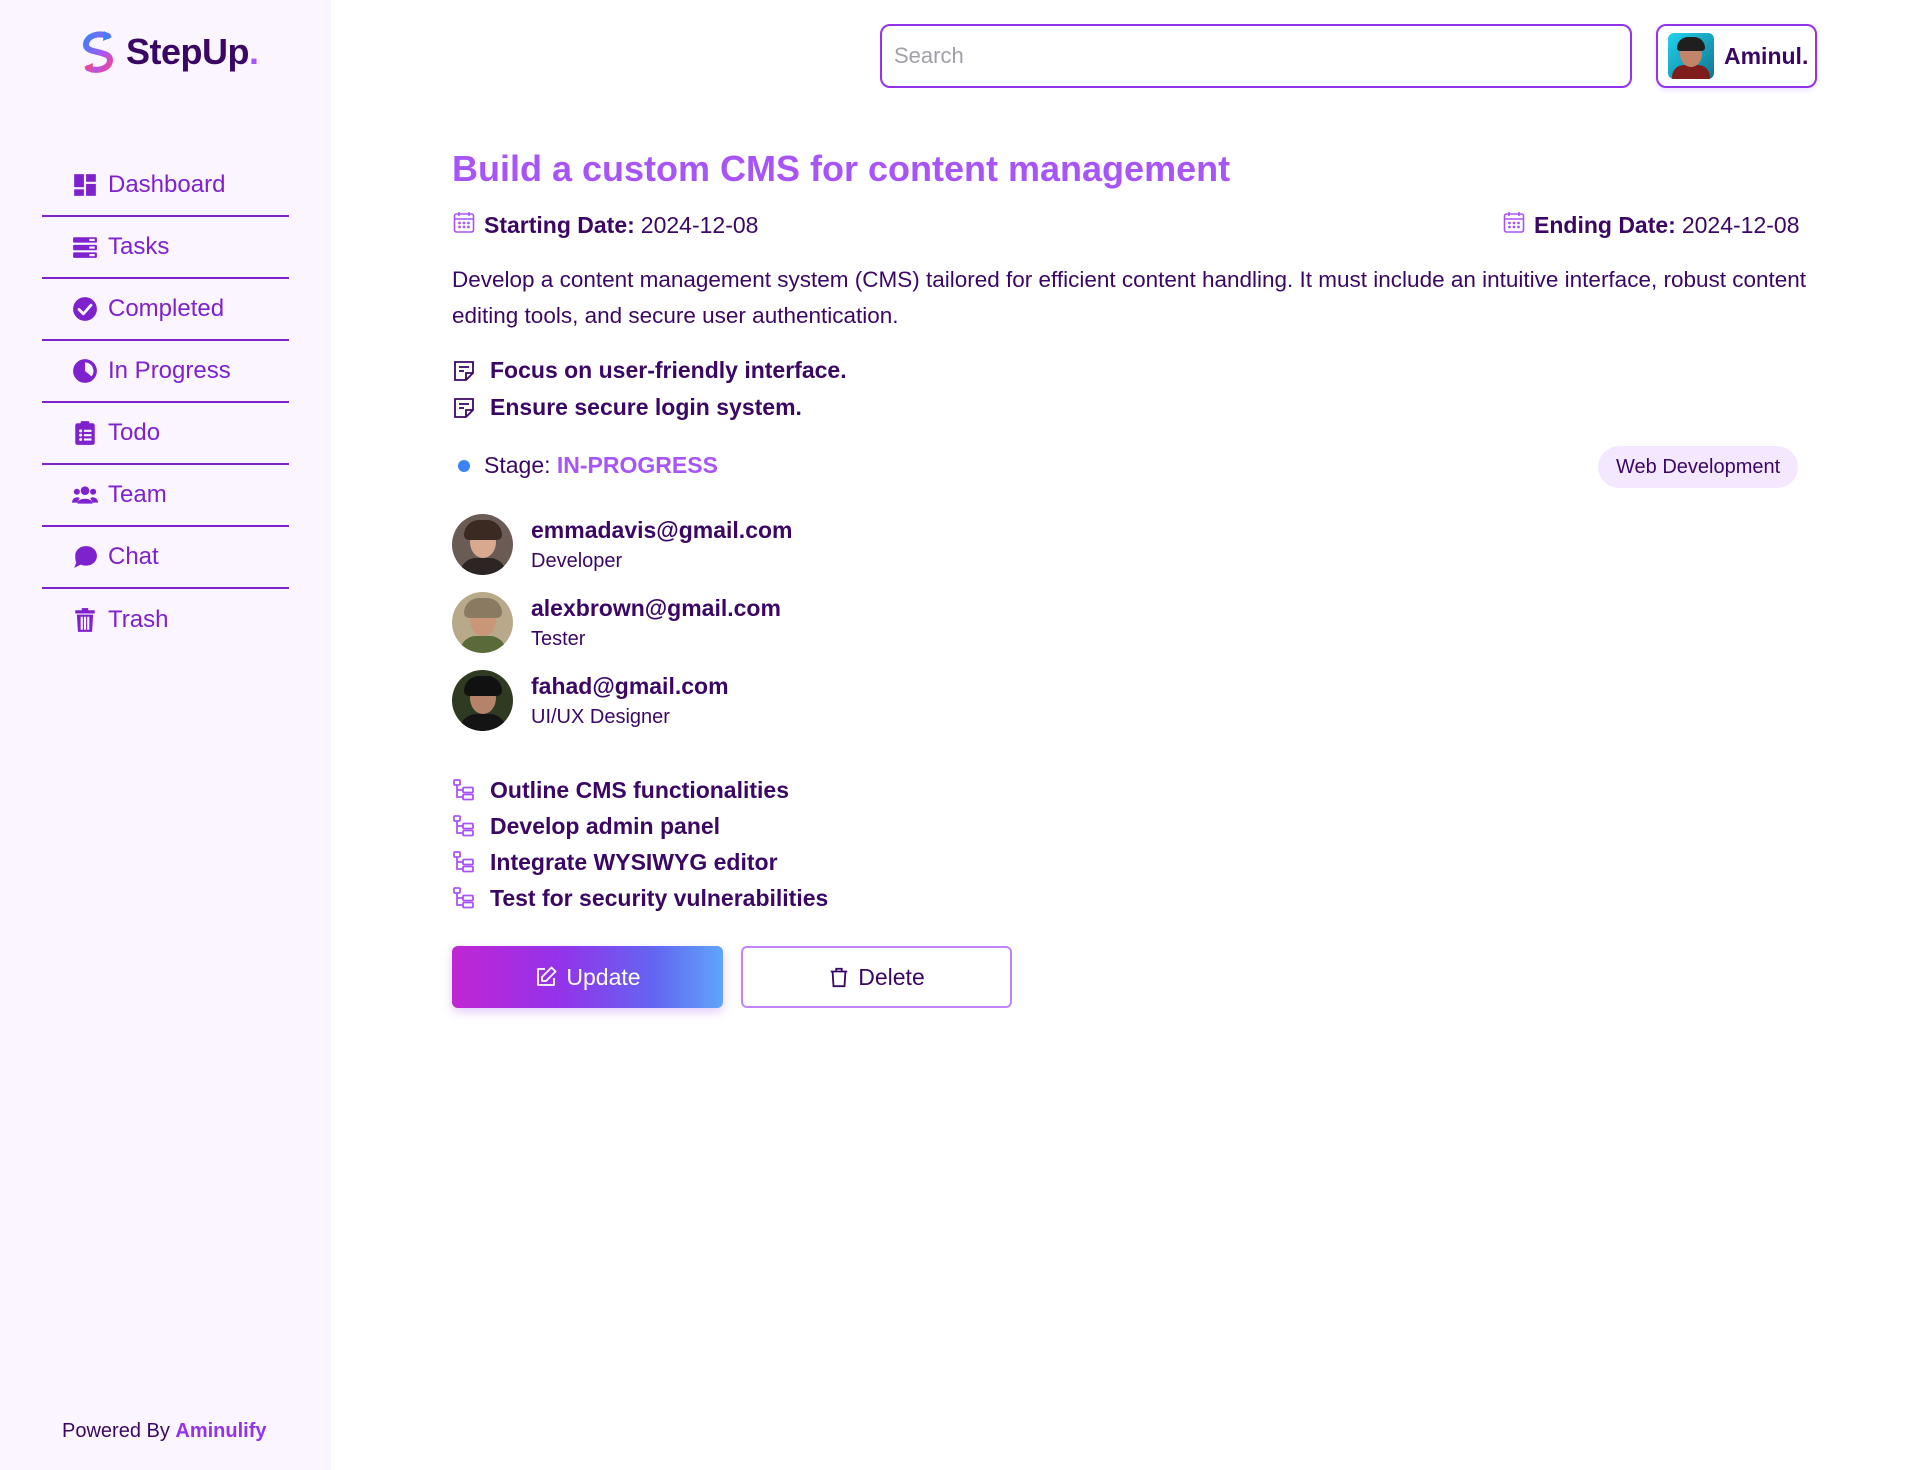  I want to click on update-button: Update, so click(587, 977).